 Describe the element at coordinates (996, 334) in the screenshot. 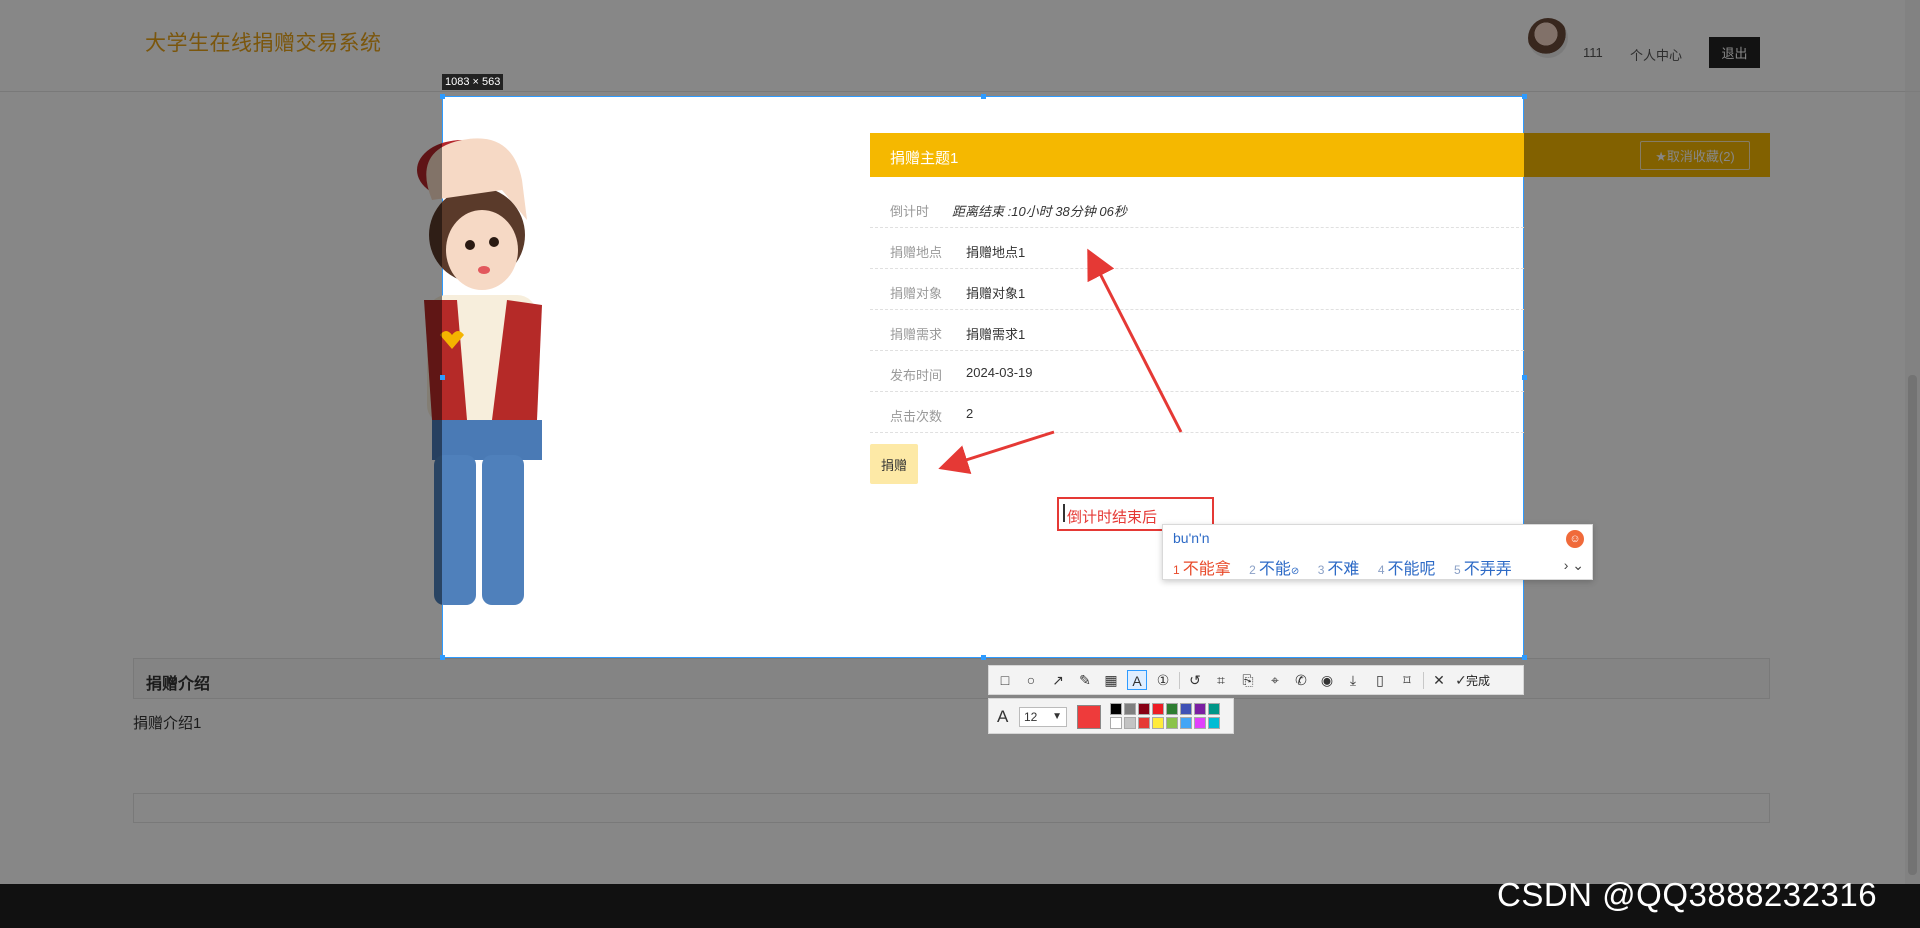

I see `row-value: 捐赠需求1` at that location.